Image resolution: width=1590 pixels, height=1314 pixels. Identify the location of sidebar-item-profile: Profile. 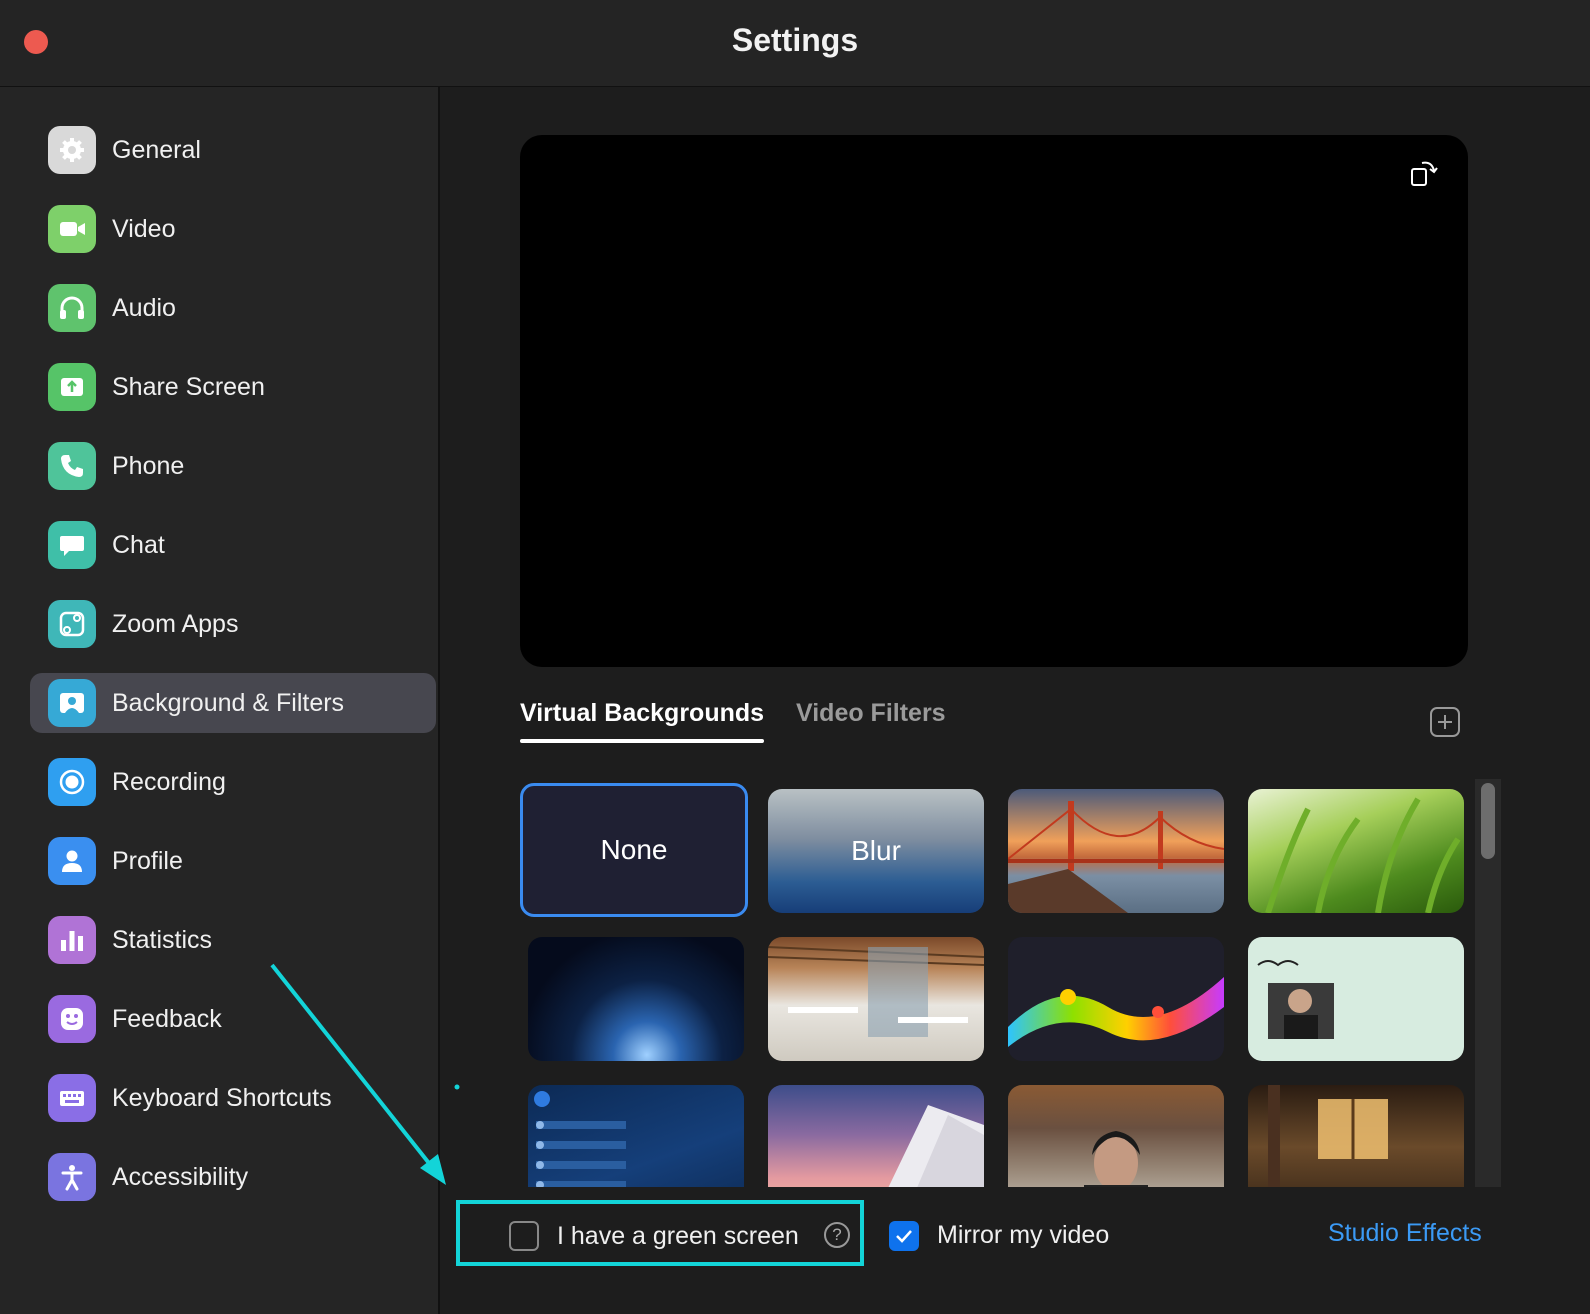
(233, 861).